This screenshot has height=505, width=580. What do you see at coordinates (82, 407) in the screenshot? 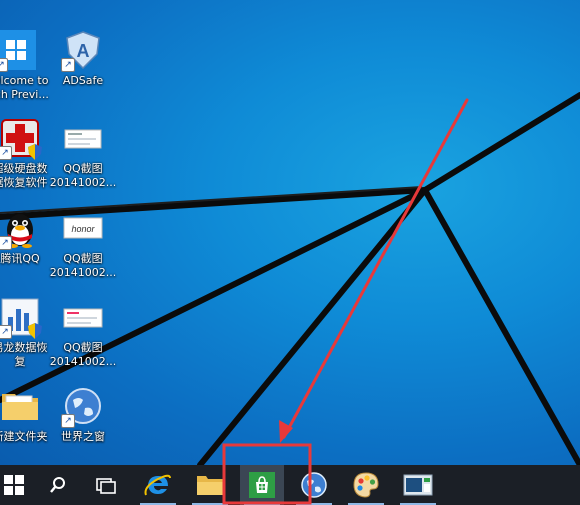
I see `world-browser-icon: ↗` at bounding box center [82, 407].